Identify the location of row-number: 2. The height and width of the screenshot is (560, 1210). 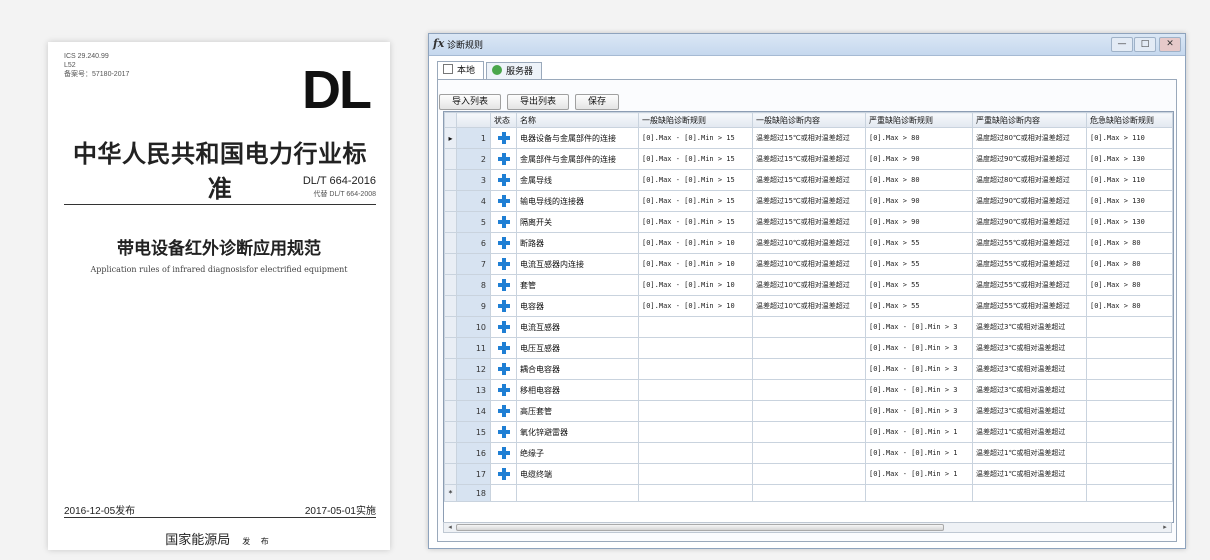
(473, 159).